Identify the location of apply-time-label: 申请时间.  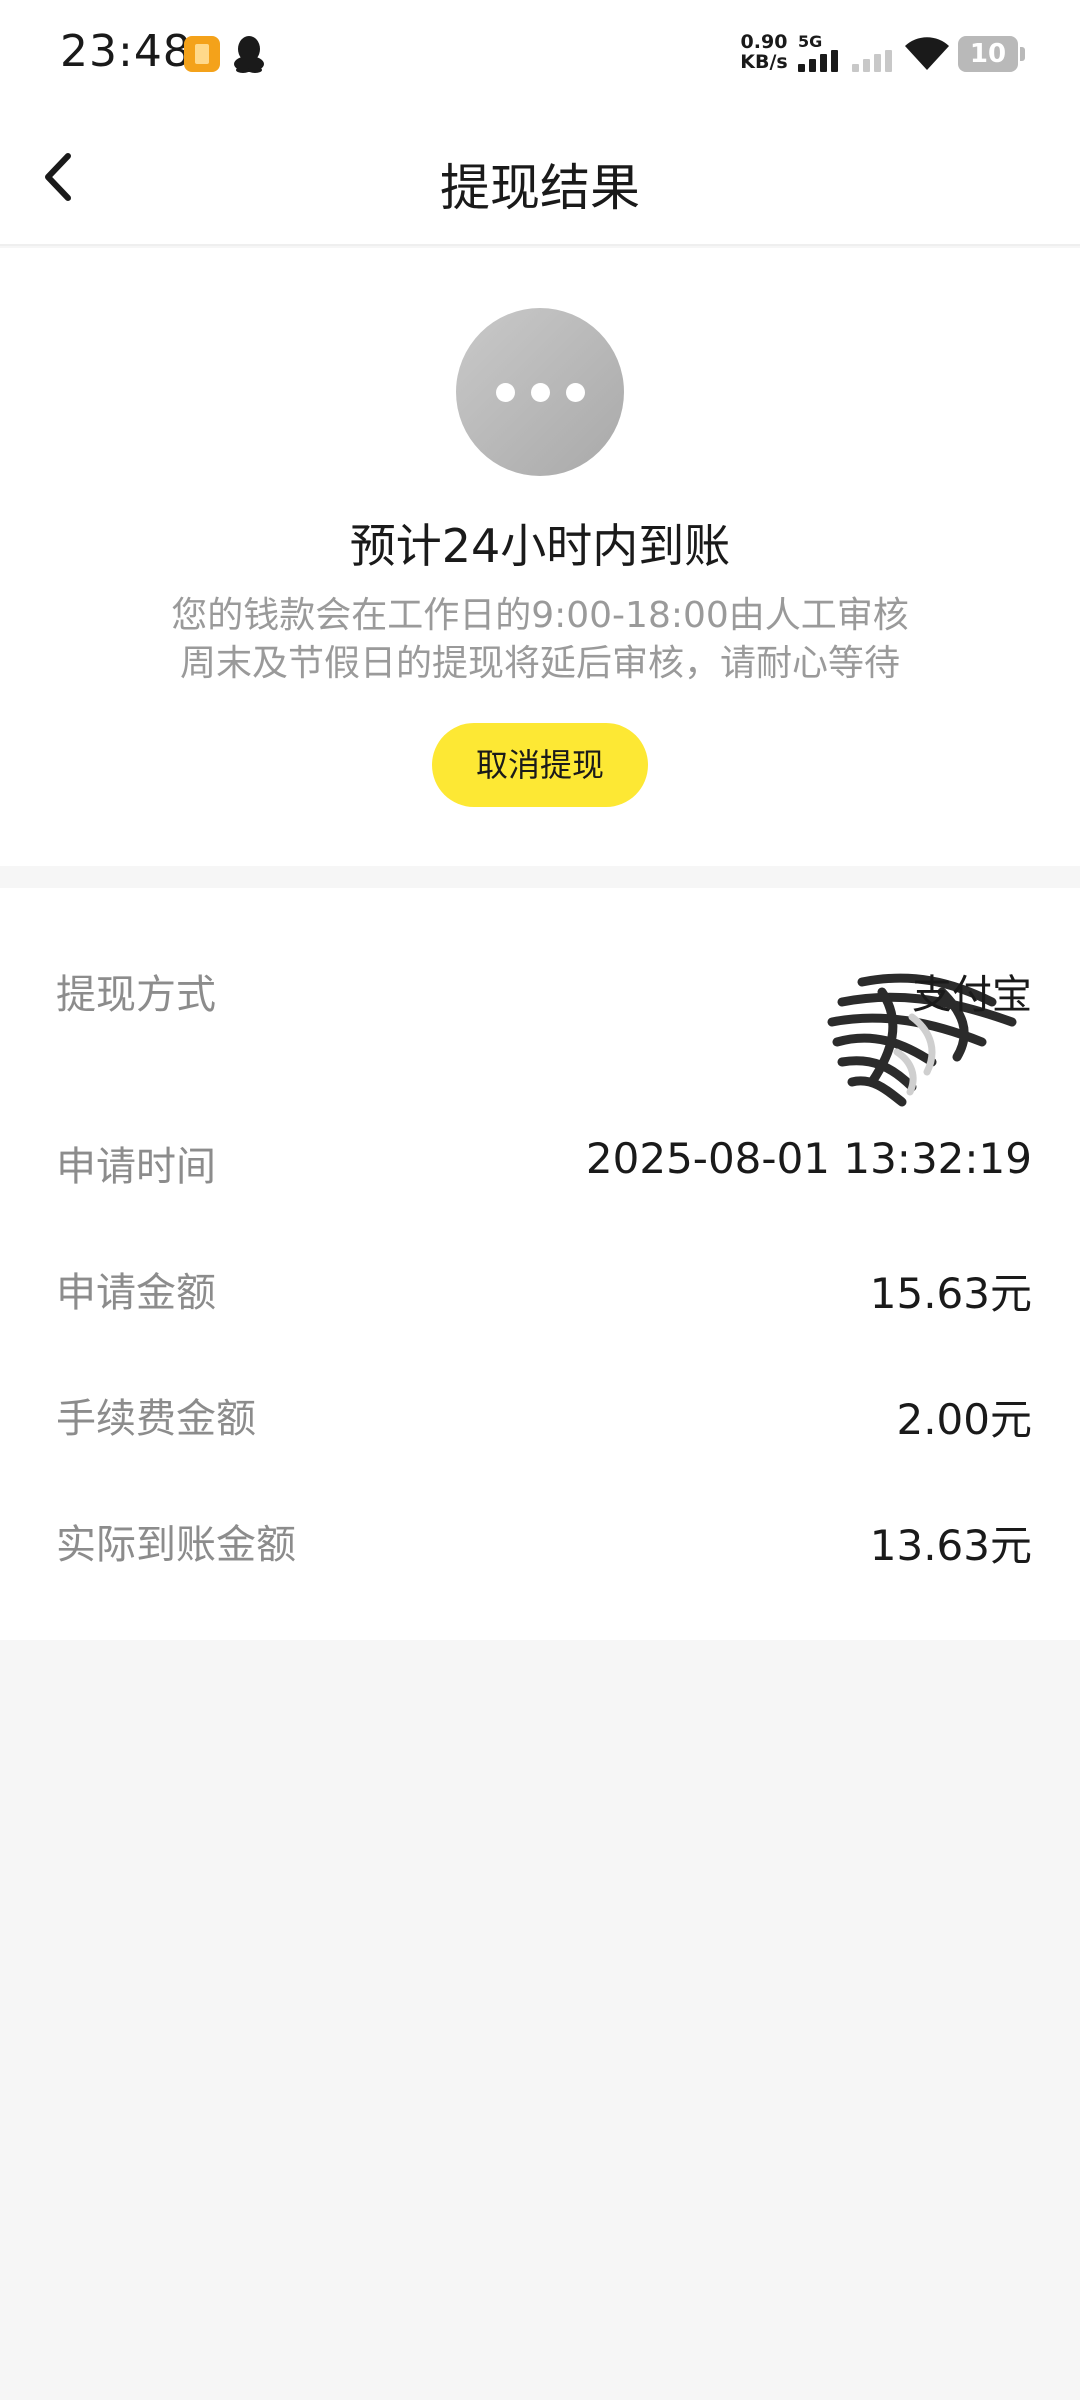
(136, 1167).